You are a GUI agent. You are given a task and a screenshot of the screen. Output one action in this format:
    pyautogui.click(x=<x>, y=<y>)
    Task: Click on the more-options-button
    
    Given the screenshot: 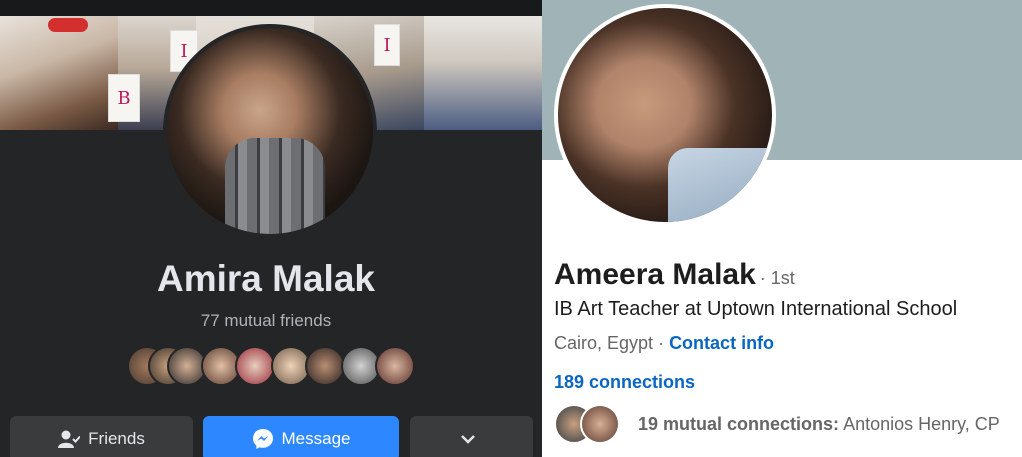 What is the action you would take?
    pyautogui.click(x=471, y=436)
    